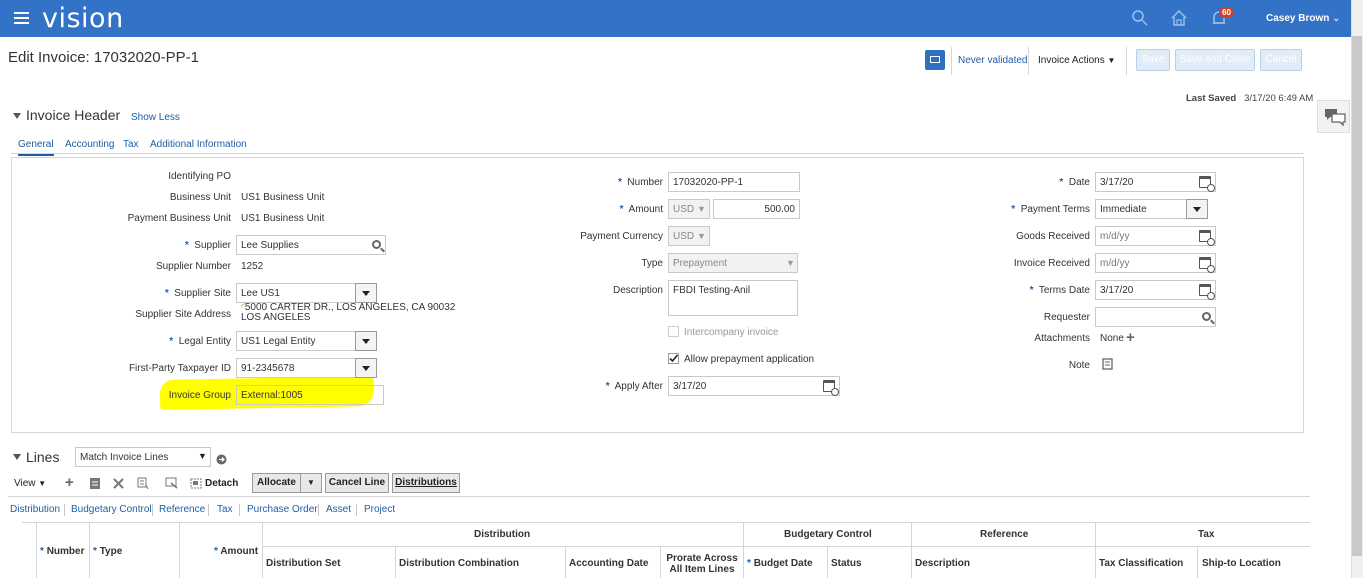  Describe the element at coordinates (62, 551) in the screenshot. I see `column-header-number: * Number` at that location.